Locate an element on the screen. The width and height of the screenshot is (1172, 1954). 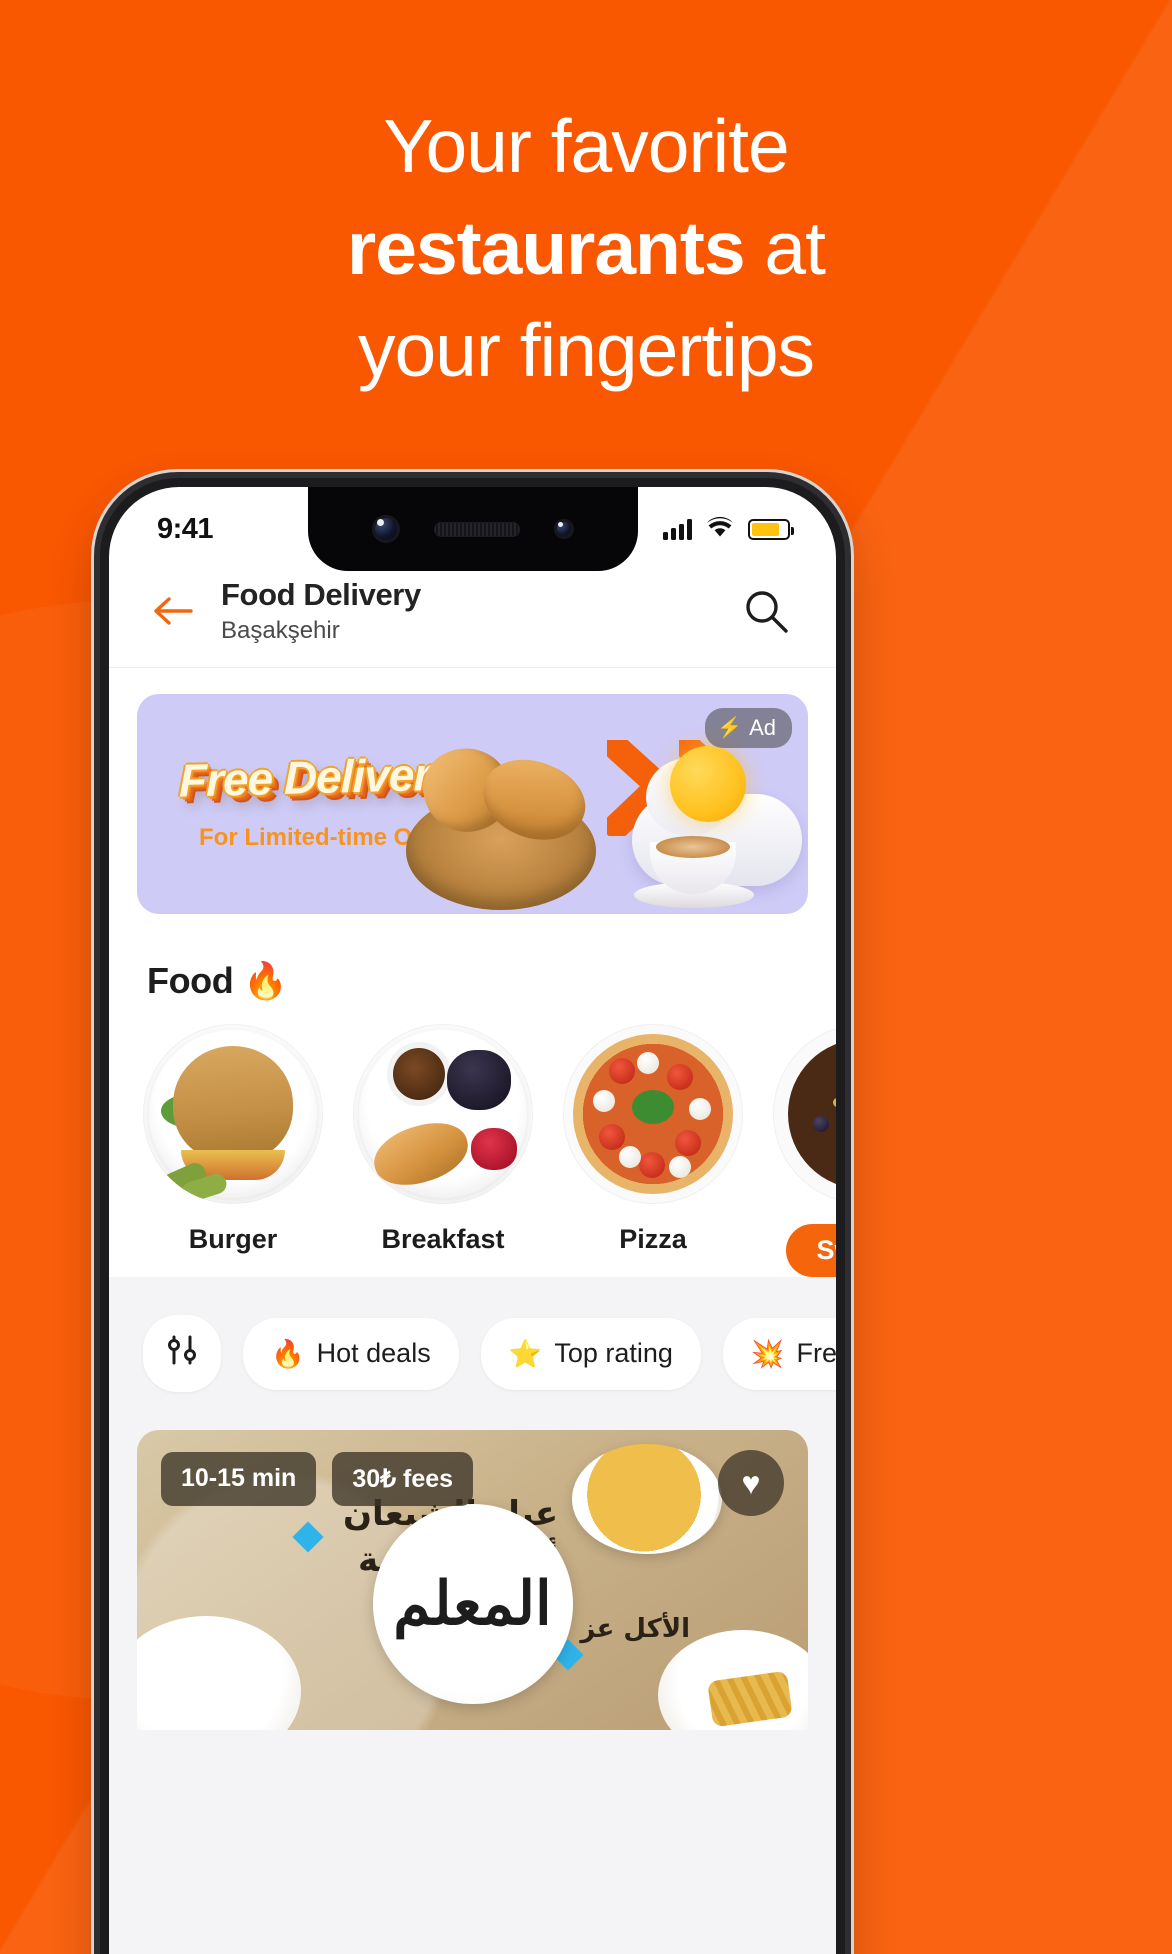
category-item-sweets: Sweets is located at coordinates (804, 1150).